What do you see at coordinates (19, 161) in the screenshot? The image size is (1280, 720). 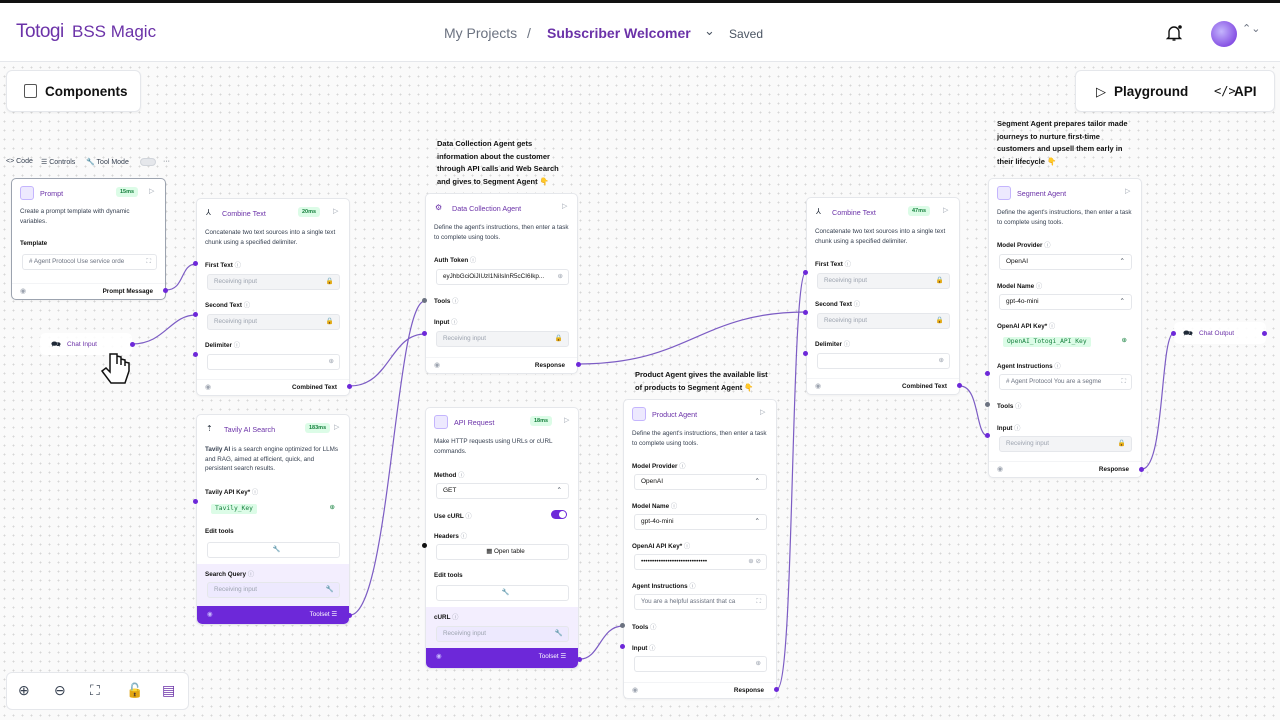 I see `code-tool: <> Code` at bounding box center [19, 161].